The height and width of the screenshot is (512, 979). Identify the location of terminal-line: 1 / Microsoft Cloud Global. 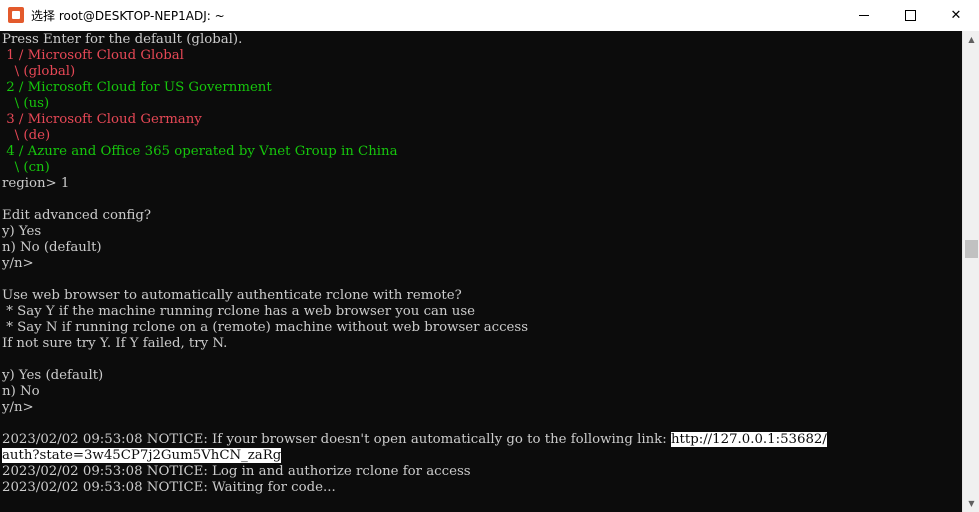
(93, 55).